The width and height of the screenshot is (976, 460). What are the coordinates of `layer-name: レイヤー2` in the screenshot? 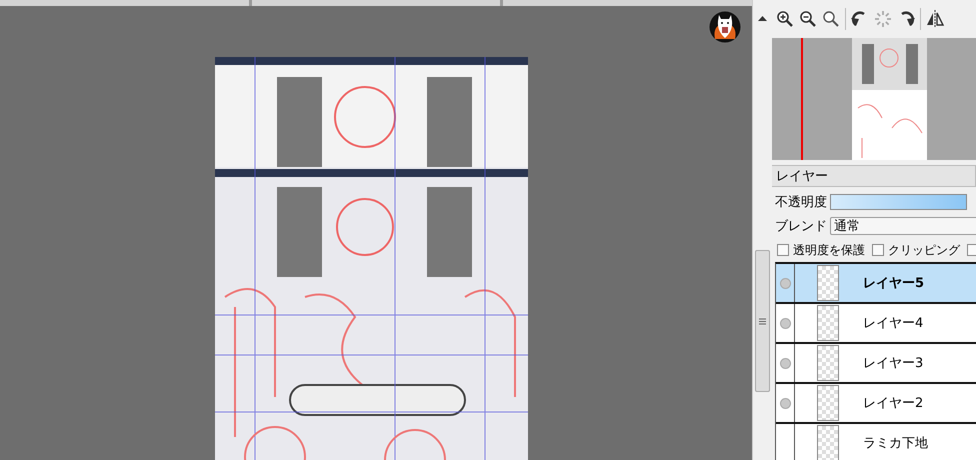 It's located at (893, 403).